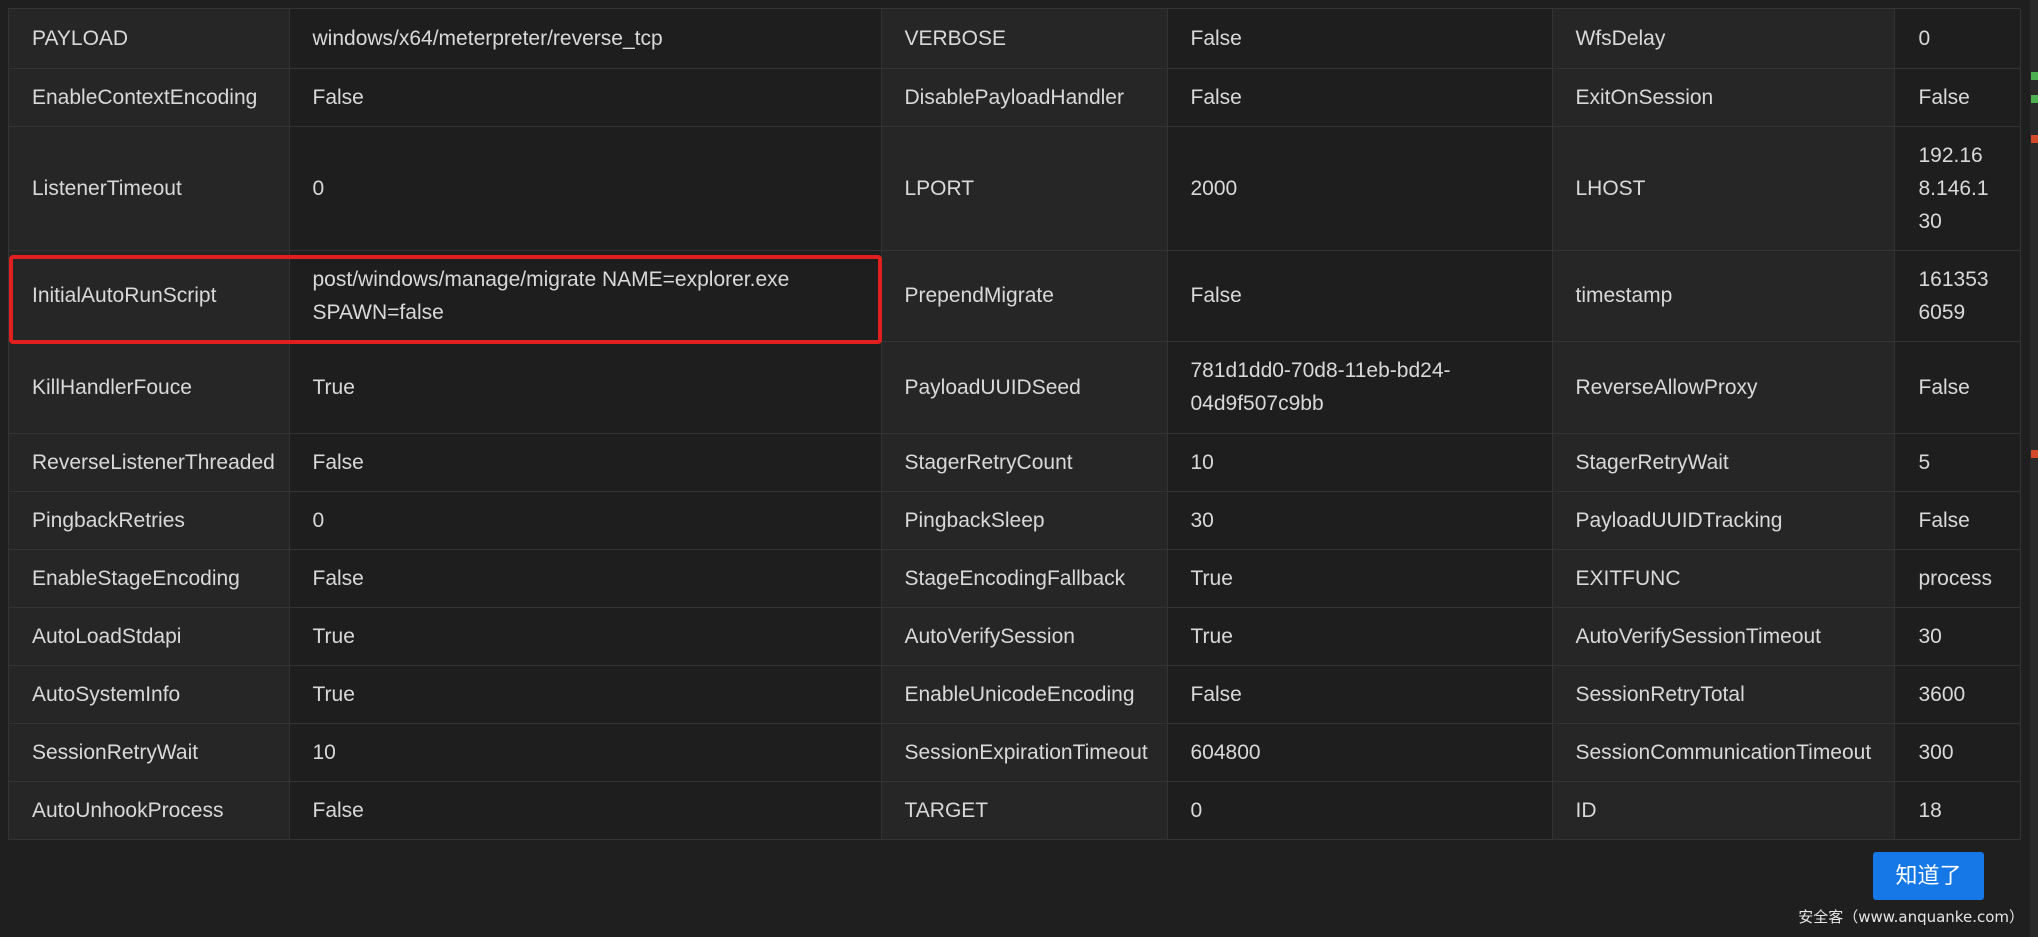  I want to click on option-value-middle: 10, so click(1360, 462).